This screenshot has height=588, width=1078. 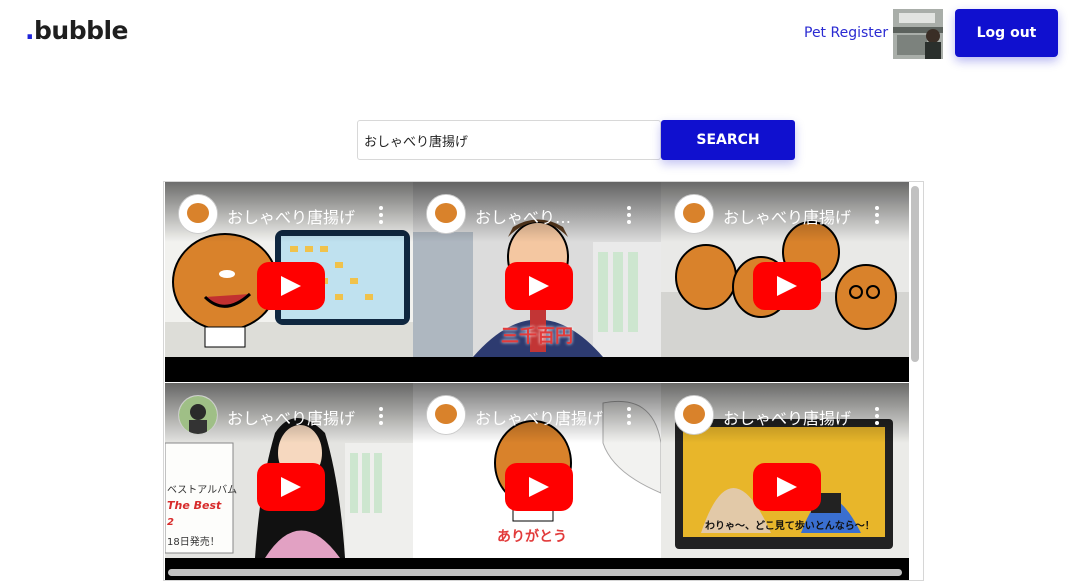 I want to click on video-card: ベストアルバム The Best 2 18日発売！ おしゃべり唐揚げ, so click(x=289, y=481).